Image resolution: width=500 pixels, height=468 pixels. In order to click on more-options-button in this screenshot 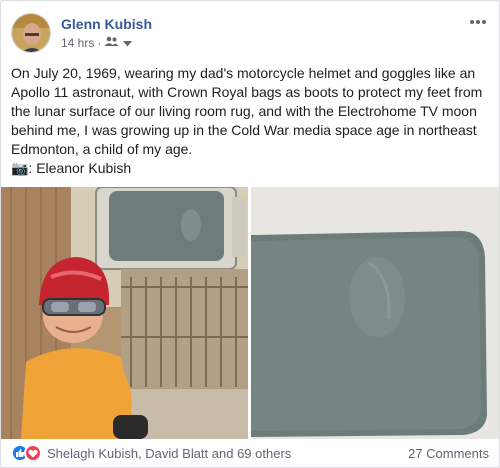, I will do `click(478, 21)`.